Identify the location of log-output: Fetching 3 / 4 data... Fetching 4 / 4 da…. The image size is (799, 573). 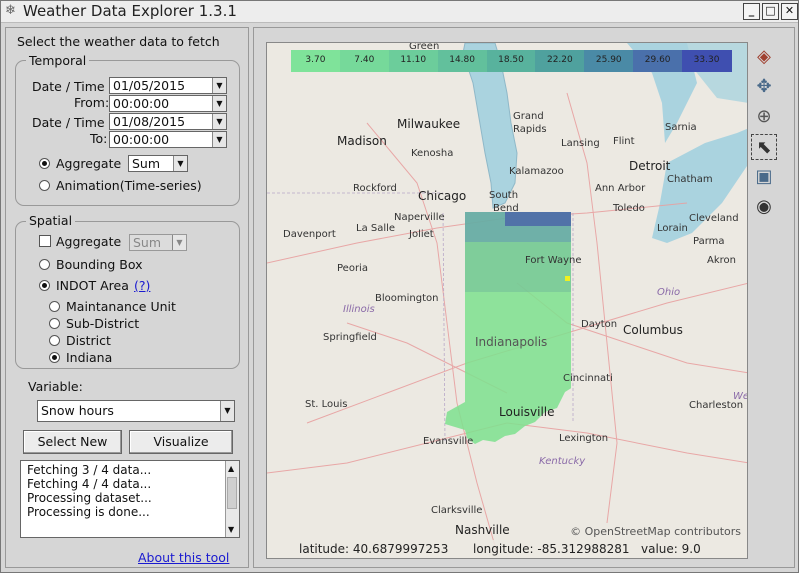
(130, 499).